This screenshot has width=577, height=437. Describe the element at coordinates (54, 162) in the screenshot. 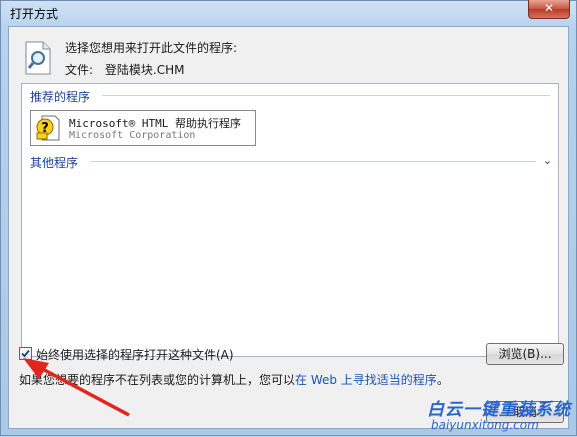

I see `group-other: 其他程序` at that location.